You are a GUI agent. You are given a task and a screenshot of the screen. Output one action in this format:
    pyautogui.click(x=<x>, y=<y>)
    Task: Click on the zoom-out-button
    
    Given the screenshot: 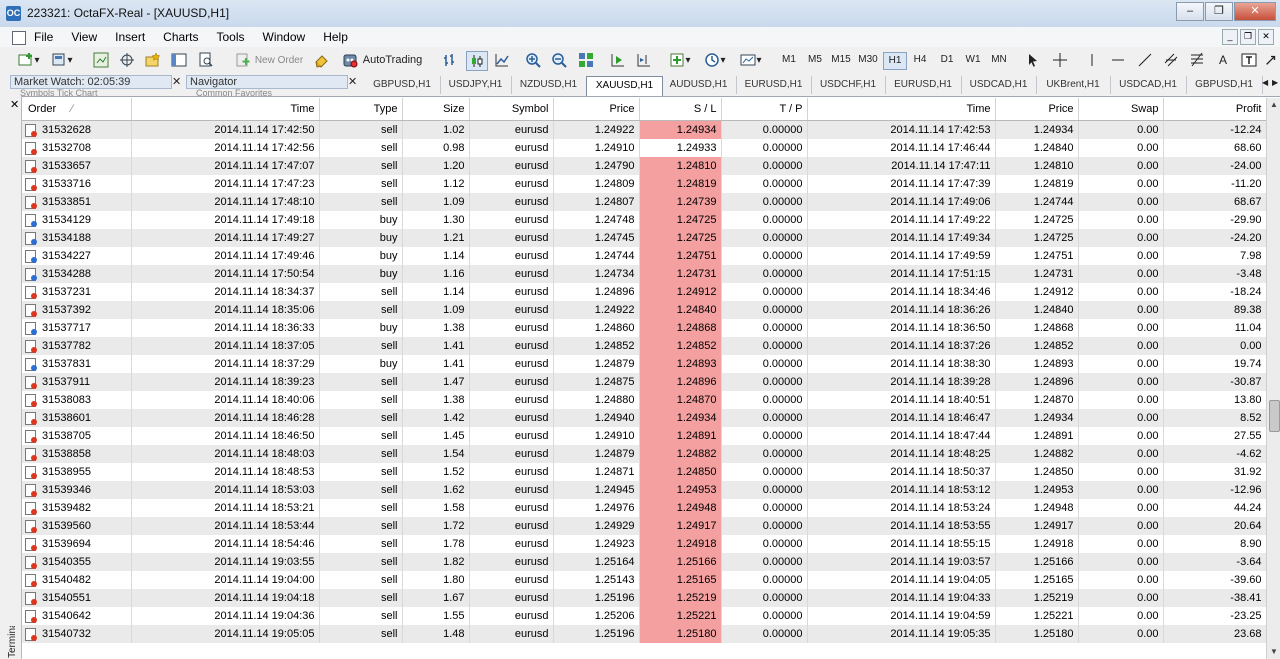 What is the action you would take?
    pyautogui.click(x=559, y=60)
    